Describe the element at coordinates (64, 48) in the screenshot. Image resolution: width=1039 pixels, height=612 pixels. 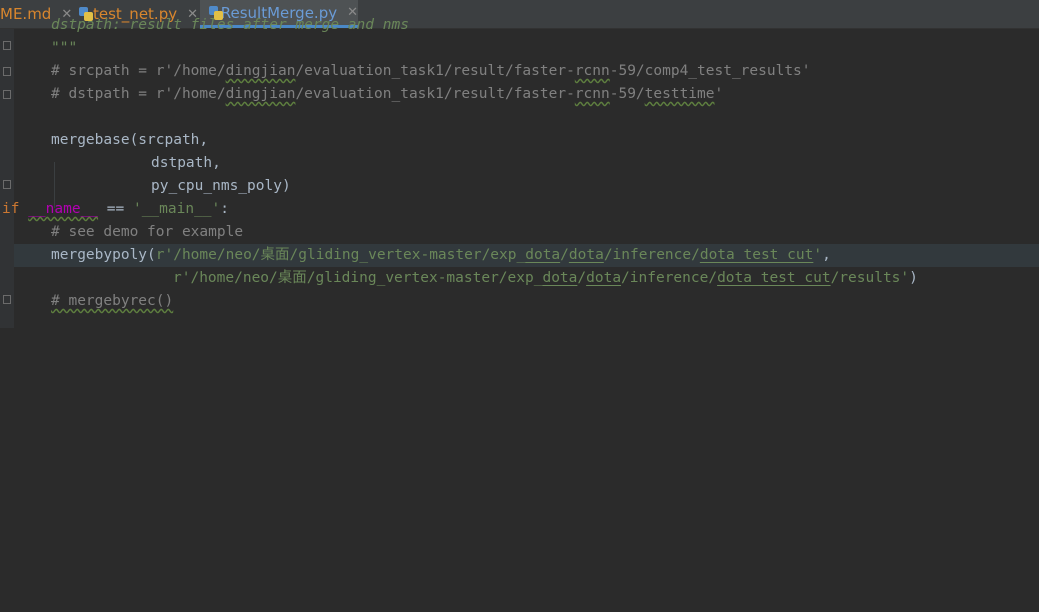
I see `code-line: """` at that location.